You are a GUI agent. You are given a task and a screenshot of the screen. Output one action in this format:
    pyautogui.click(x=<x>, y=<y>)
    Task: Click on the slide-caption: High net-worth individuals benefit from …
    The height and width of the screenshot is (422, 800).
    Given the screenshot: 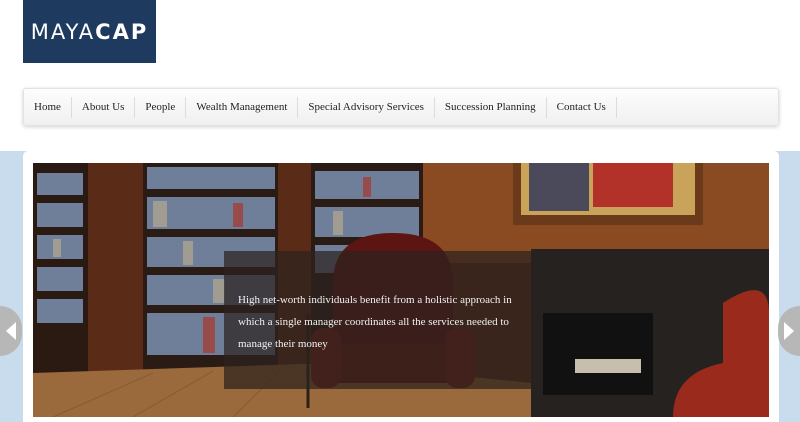 What is the action you would take?
    pyautogui.click(x=377, y=320)
    